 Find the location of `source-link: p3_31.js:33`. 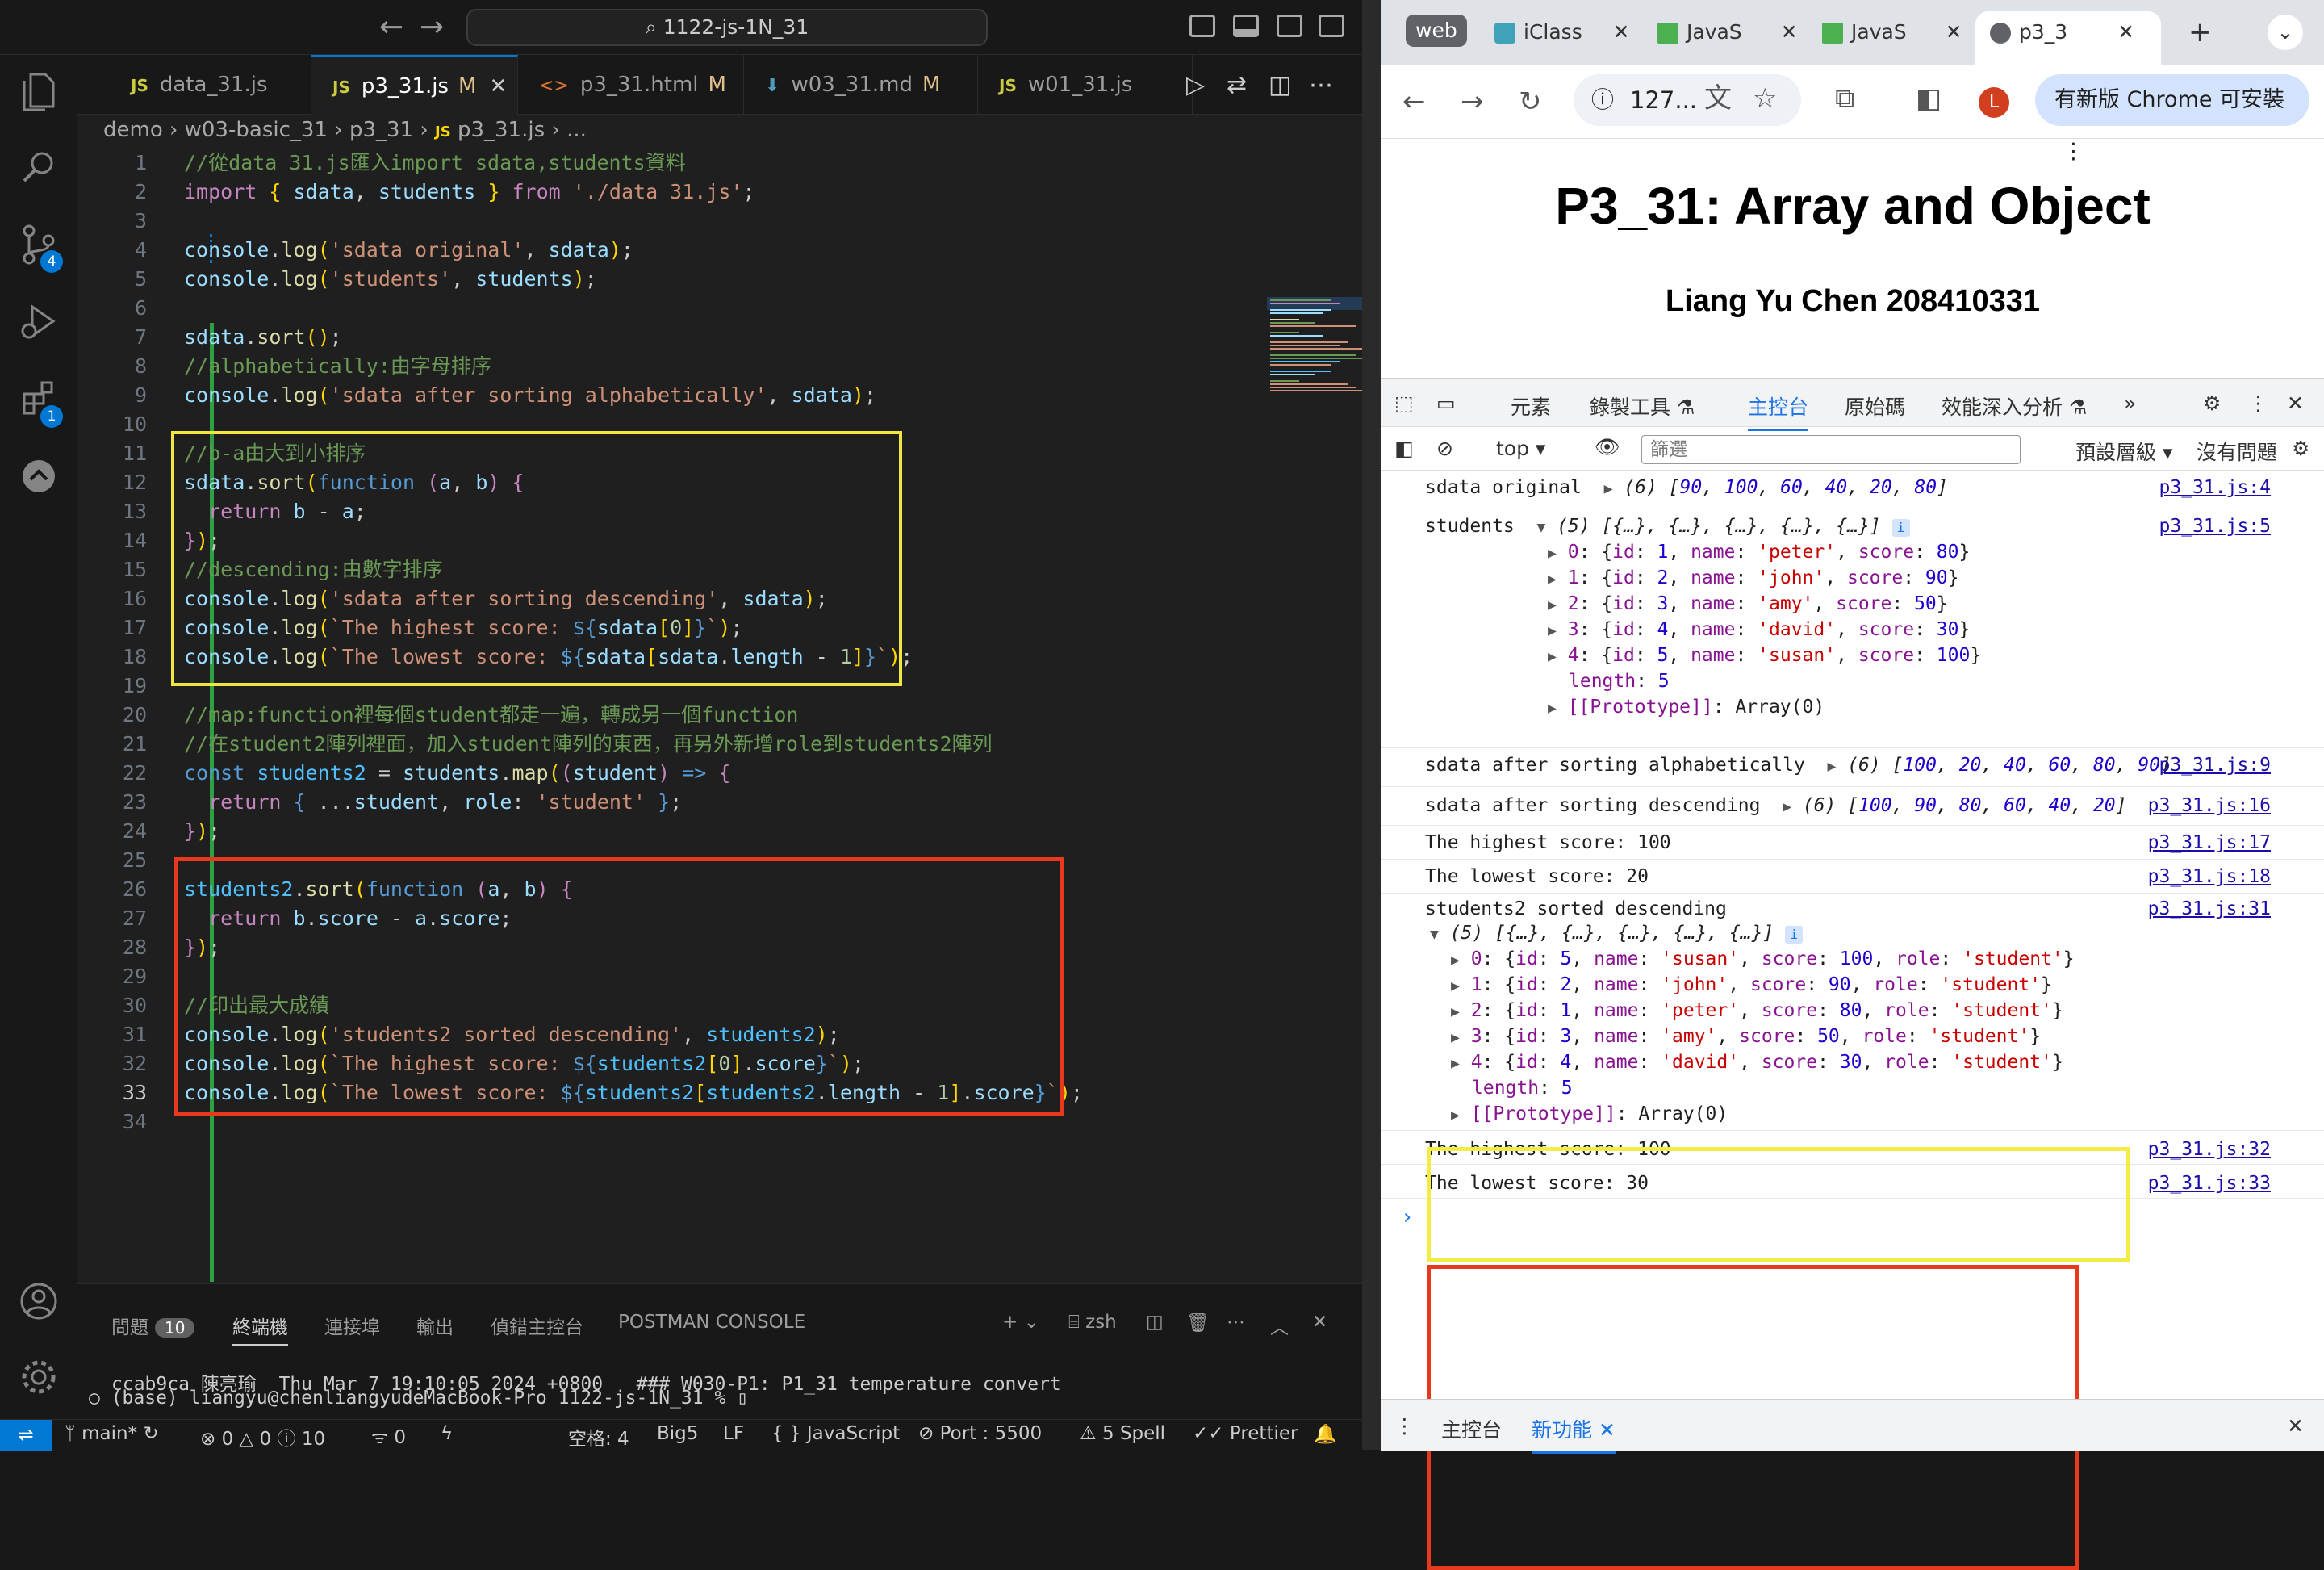

source-link: p3_31.js:33 is located at coordinates (2209, 1183).